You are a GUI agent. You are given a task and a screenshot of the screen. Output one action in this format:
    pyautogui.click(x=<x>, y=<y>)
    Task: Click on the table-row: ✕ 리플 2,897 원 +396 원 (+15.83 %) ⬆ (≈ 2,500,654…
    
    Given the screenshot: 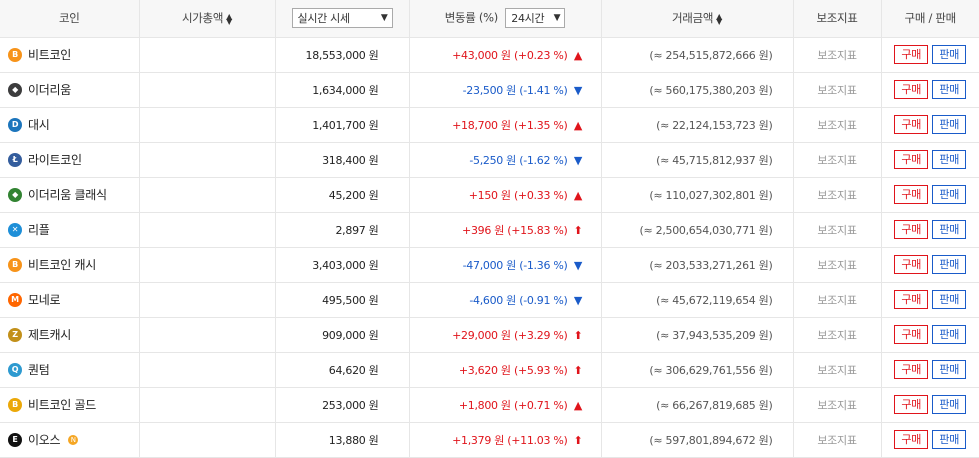 What is the action you would take?
    pyautogui.click(x=489, y=230)
    